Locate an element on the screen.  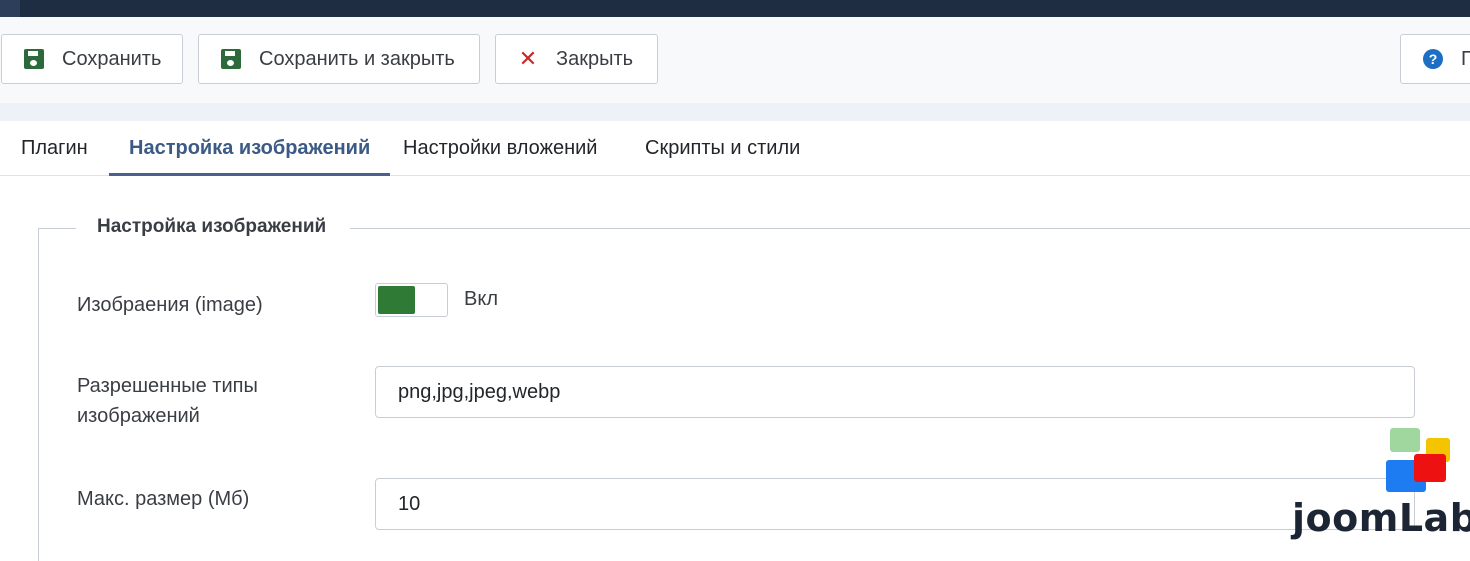
close-button-label: Закрыть is located at coordinates (595, 58).